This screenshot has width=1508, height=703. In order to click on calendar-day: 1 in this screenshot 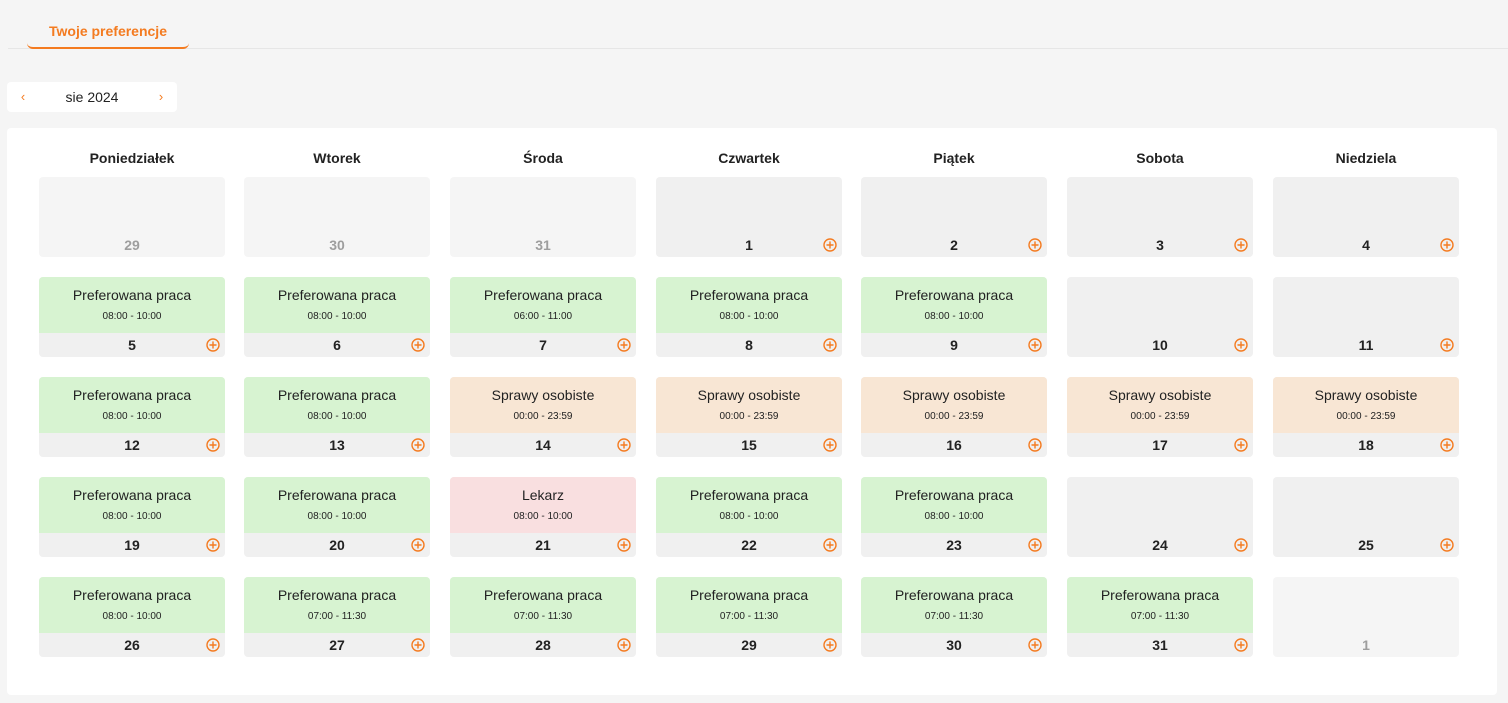, I will do `click(749, 217)`.